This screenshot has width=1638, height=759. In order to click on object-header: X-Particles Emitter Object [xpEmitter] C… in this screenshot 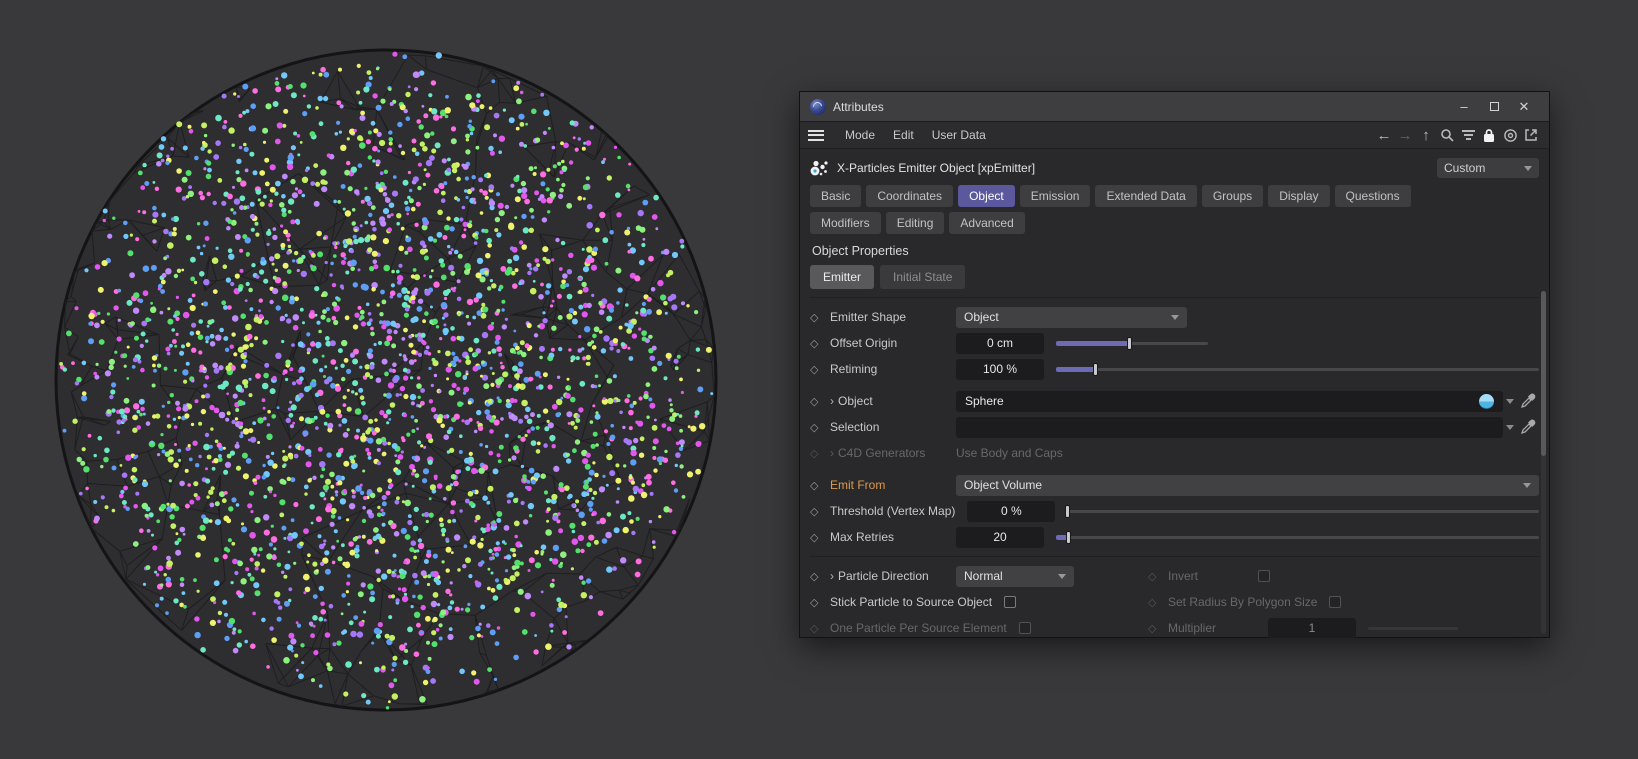, I will do `click(1174, 168)`.